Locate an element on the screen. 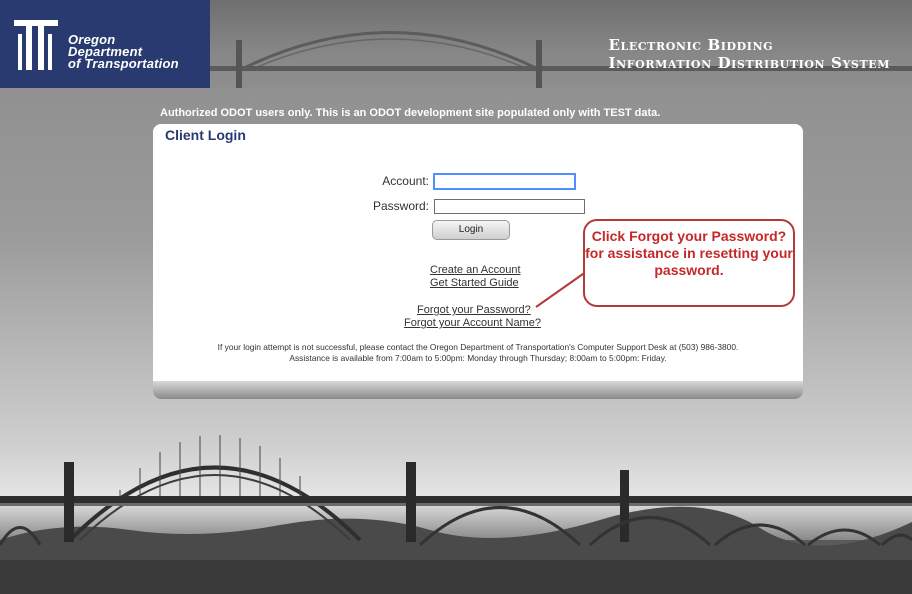  password-input is located at coordinates (509, 206).